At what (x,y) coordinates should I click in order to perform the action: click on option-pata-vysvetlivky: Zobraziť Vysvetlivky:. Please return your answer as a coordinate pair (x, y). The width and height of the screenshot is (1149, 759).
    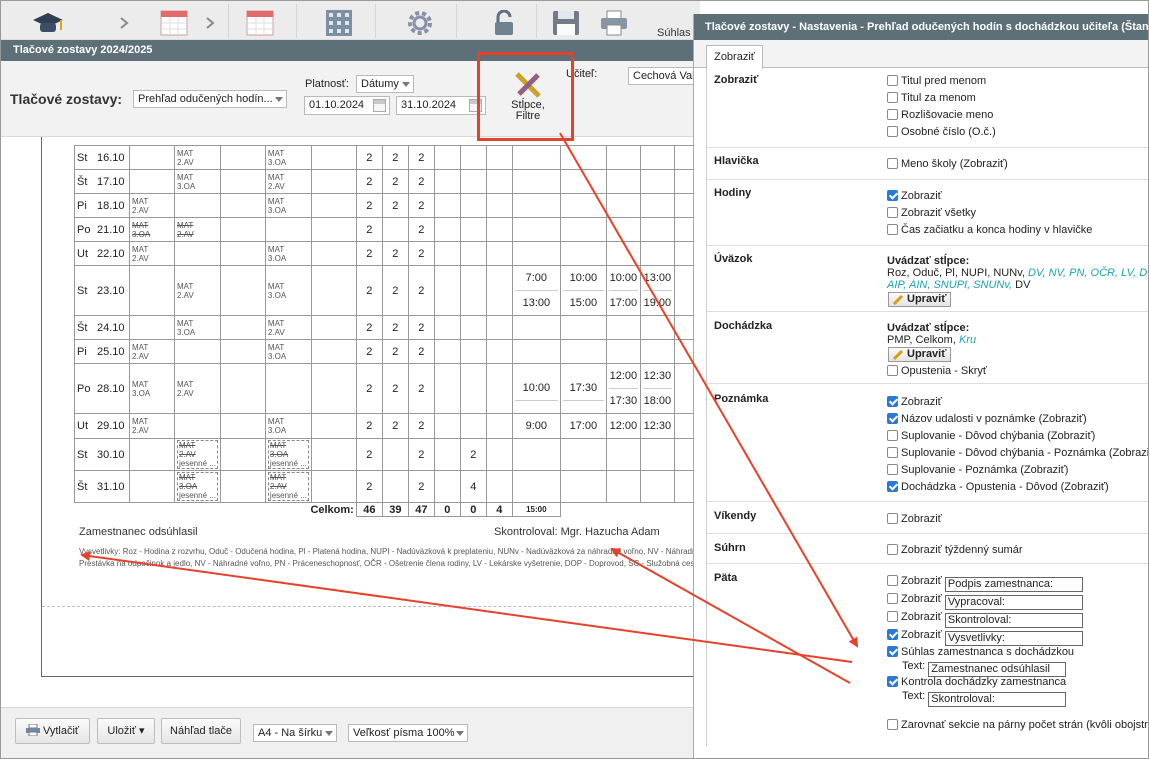
    Looking at the image, I should click on (985, 637).